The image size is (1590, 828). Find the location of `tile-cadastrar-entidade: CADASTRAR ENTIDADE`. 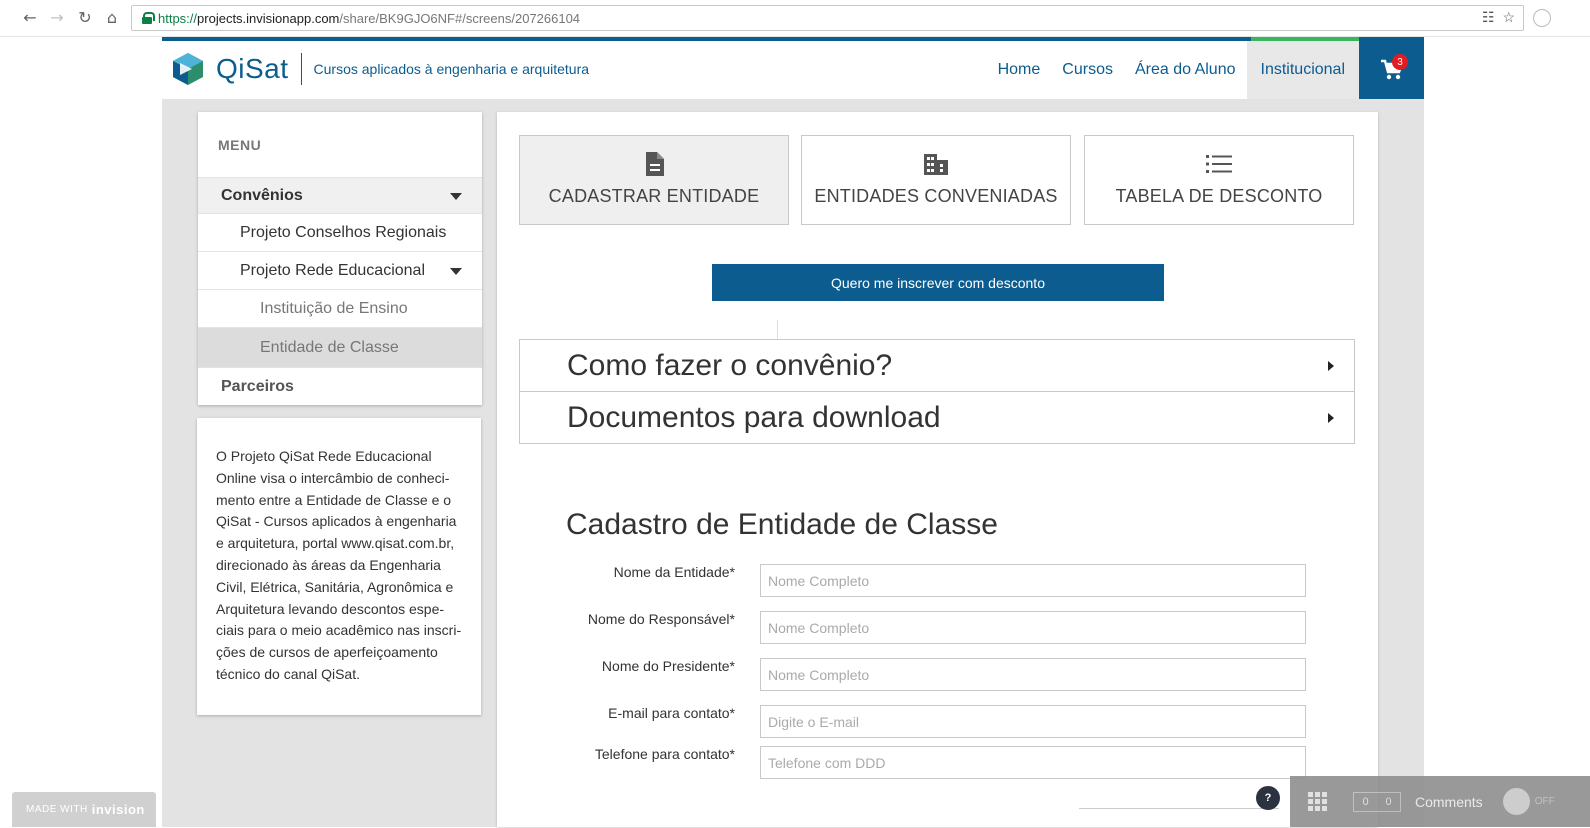

tile-cadastrar-entidade: CADASTRAR ENTIDADE is located at coordinates (654, 180).